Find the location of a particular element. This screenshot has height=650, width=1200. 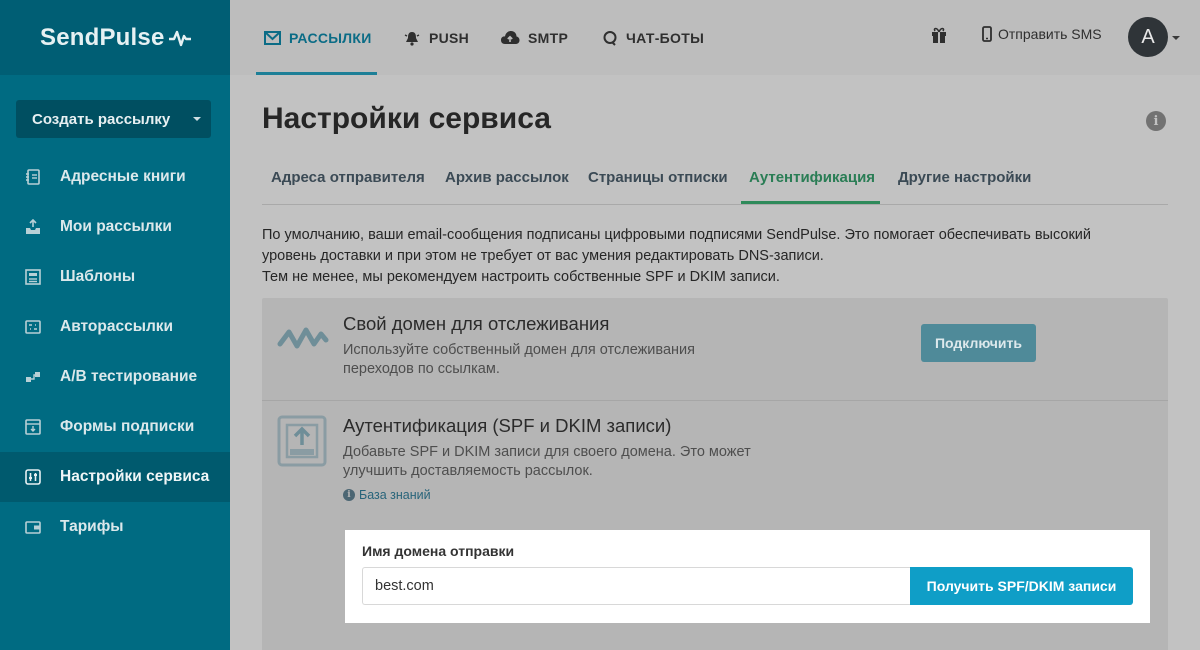

topnav-label: SMTP is located at coordinates (548, 37).